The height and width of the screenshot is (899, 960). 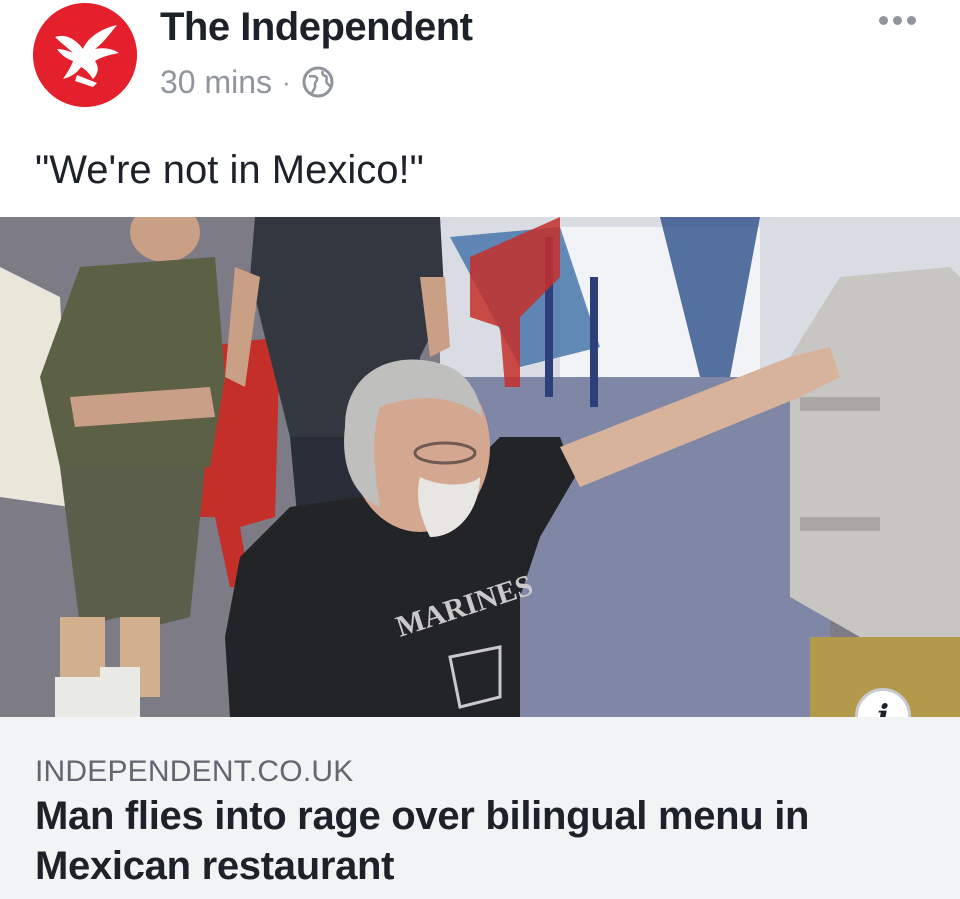 I want to click on post-caption: "We're not in Mexico!", so click(x=229, y=170).